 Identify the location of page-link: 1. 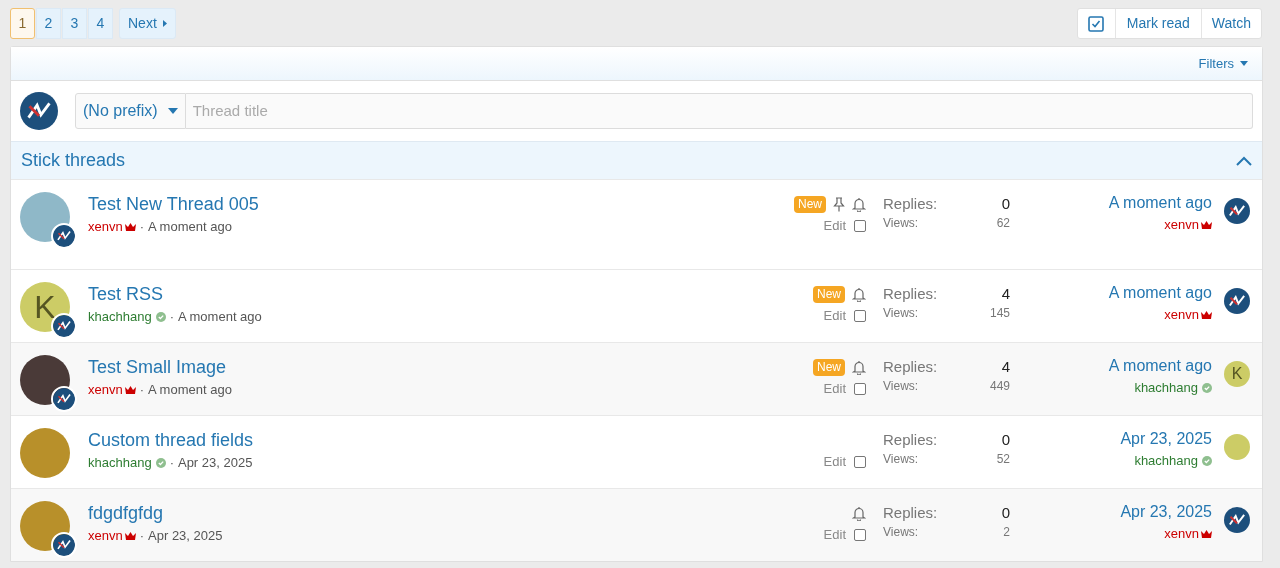
(22, 23).